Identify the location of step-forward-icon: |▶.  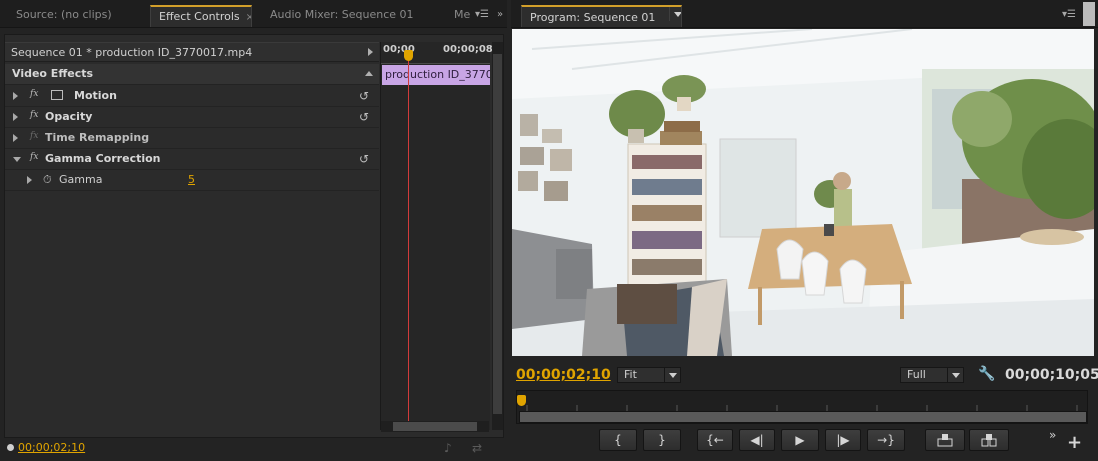
(843, 440).